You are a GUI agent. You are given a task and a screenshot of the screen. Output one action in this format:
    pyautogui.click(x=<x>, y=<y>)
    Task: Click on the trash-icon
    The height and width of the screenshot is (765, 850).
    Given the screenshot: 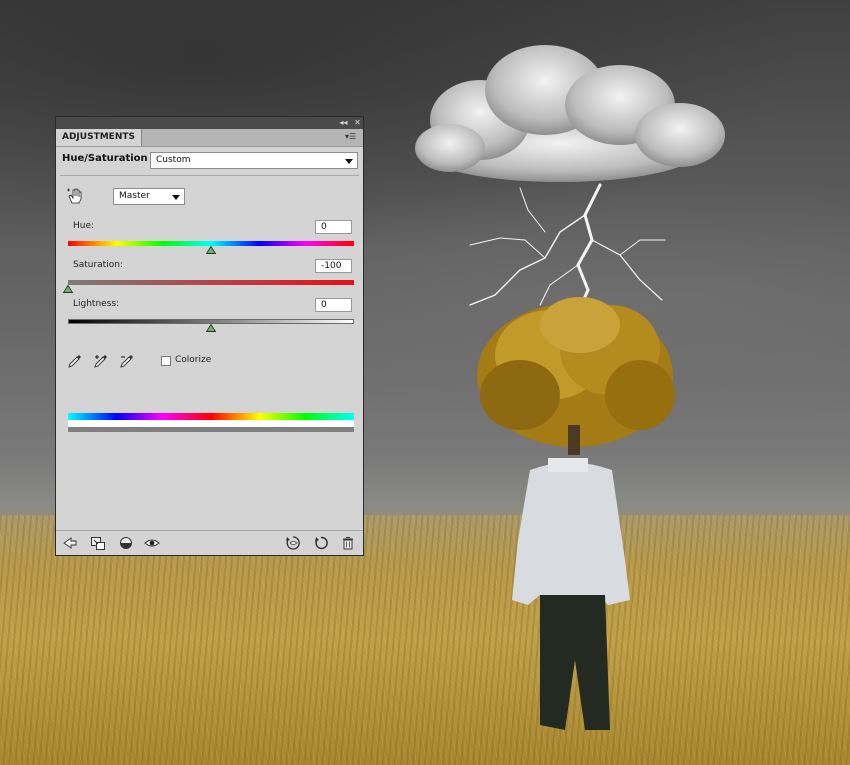 What is the action you would take?
    pyautogui.click(x=348, y=543)
    